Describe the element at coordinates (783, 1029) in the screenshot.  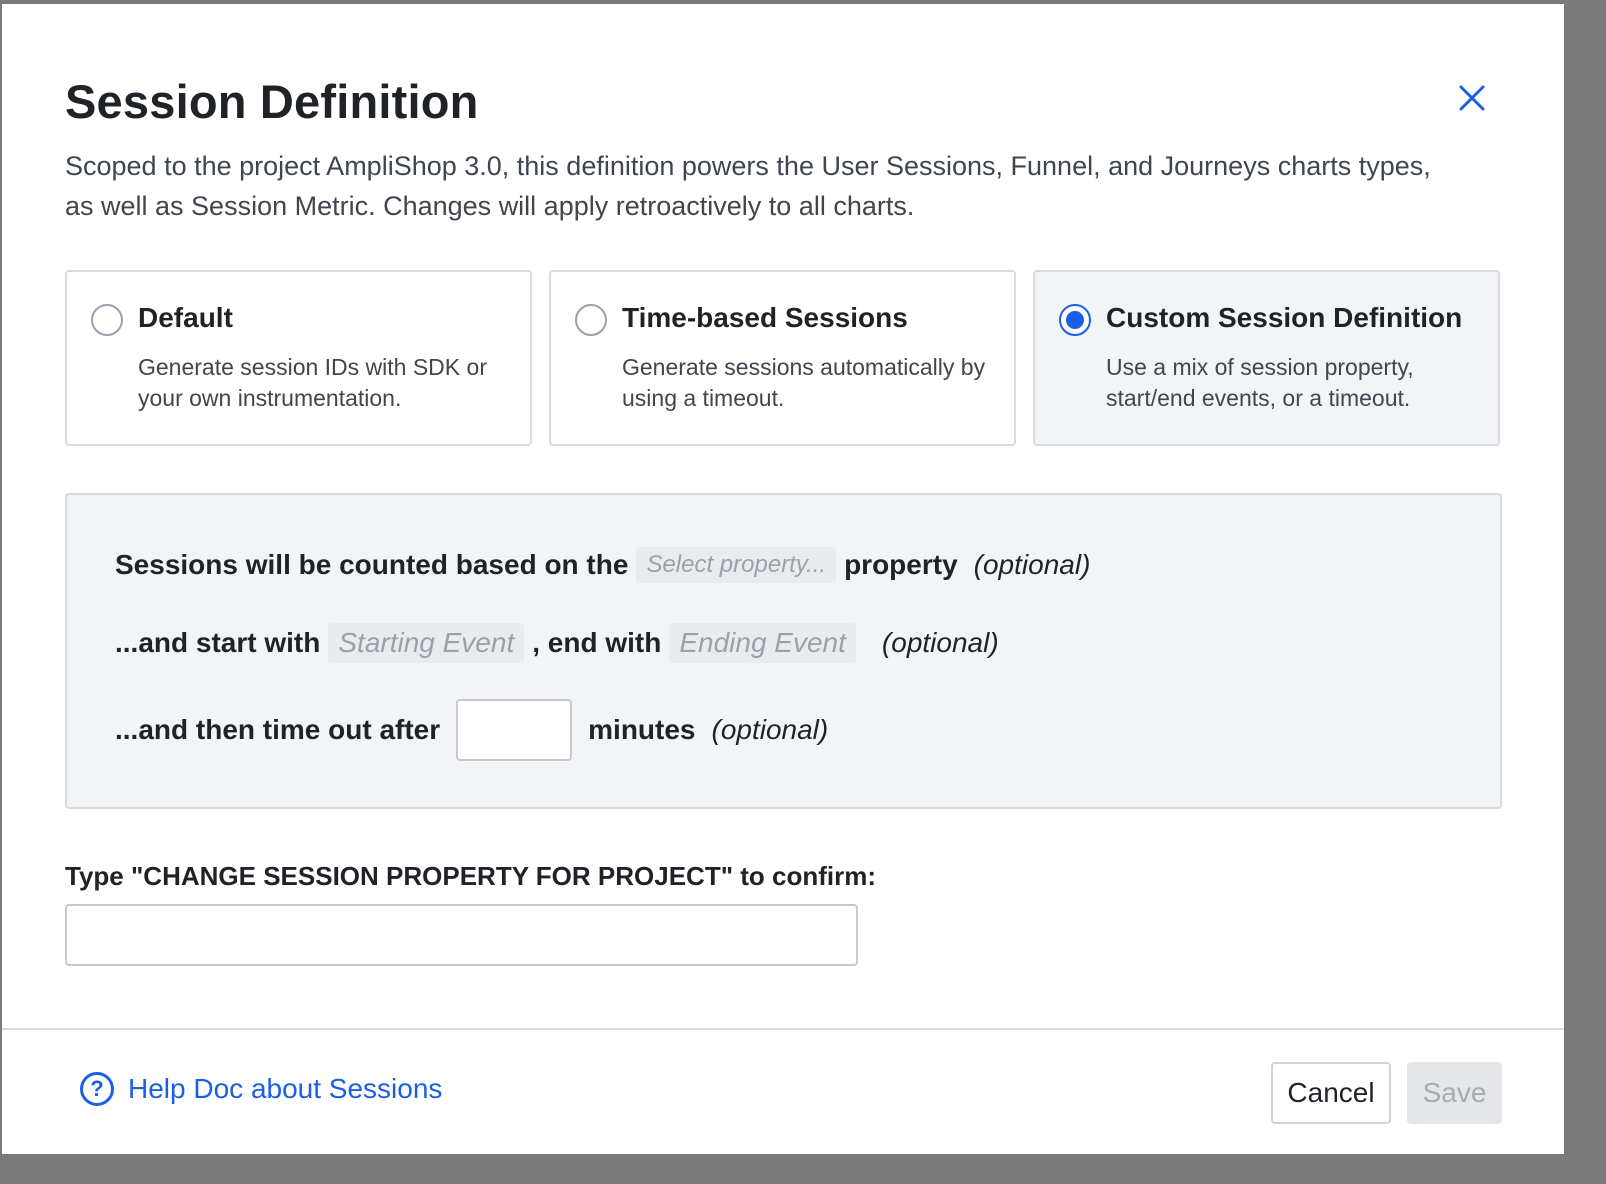
I see `footer-divider` at that location.